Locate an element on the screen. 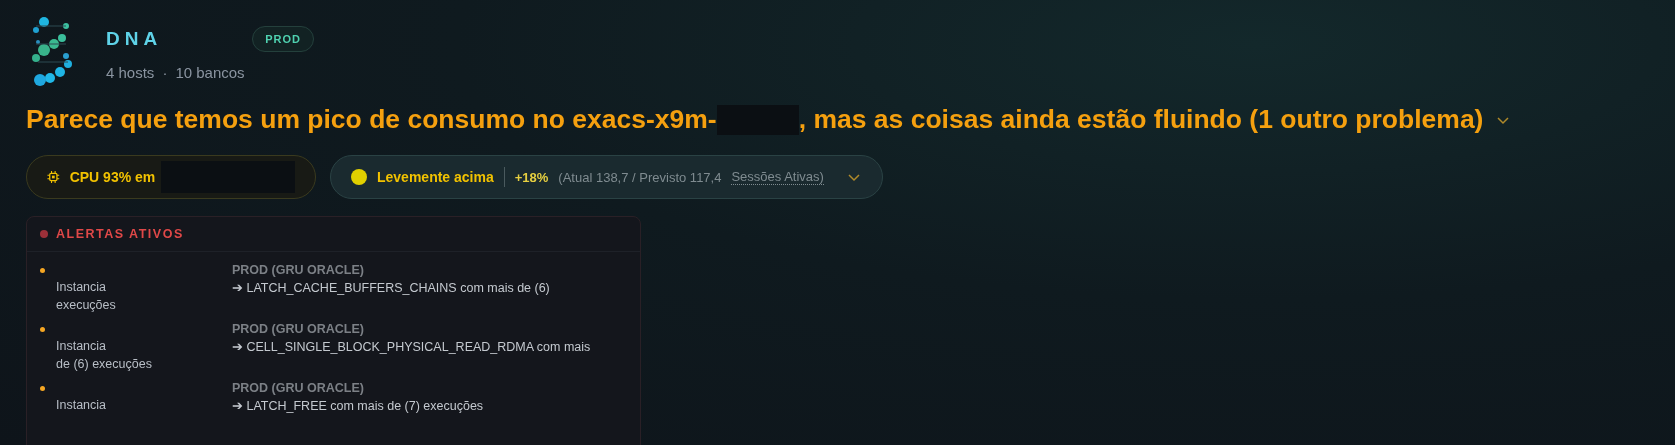 This screenshot has width=1675, height=445. forecast-detail: (Atual 138,7 / Previsto 117,4 is located at coordinates (640, 177).